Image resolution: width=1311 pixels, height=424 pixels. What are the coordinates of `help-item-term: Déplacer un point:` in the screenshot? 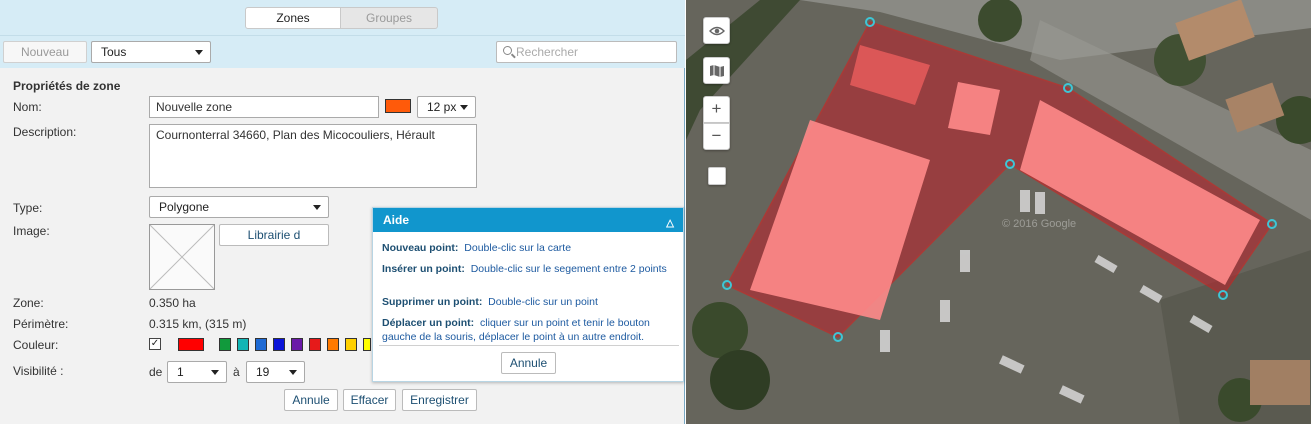 It's located at (428, 323).